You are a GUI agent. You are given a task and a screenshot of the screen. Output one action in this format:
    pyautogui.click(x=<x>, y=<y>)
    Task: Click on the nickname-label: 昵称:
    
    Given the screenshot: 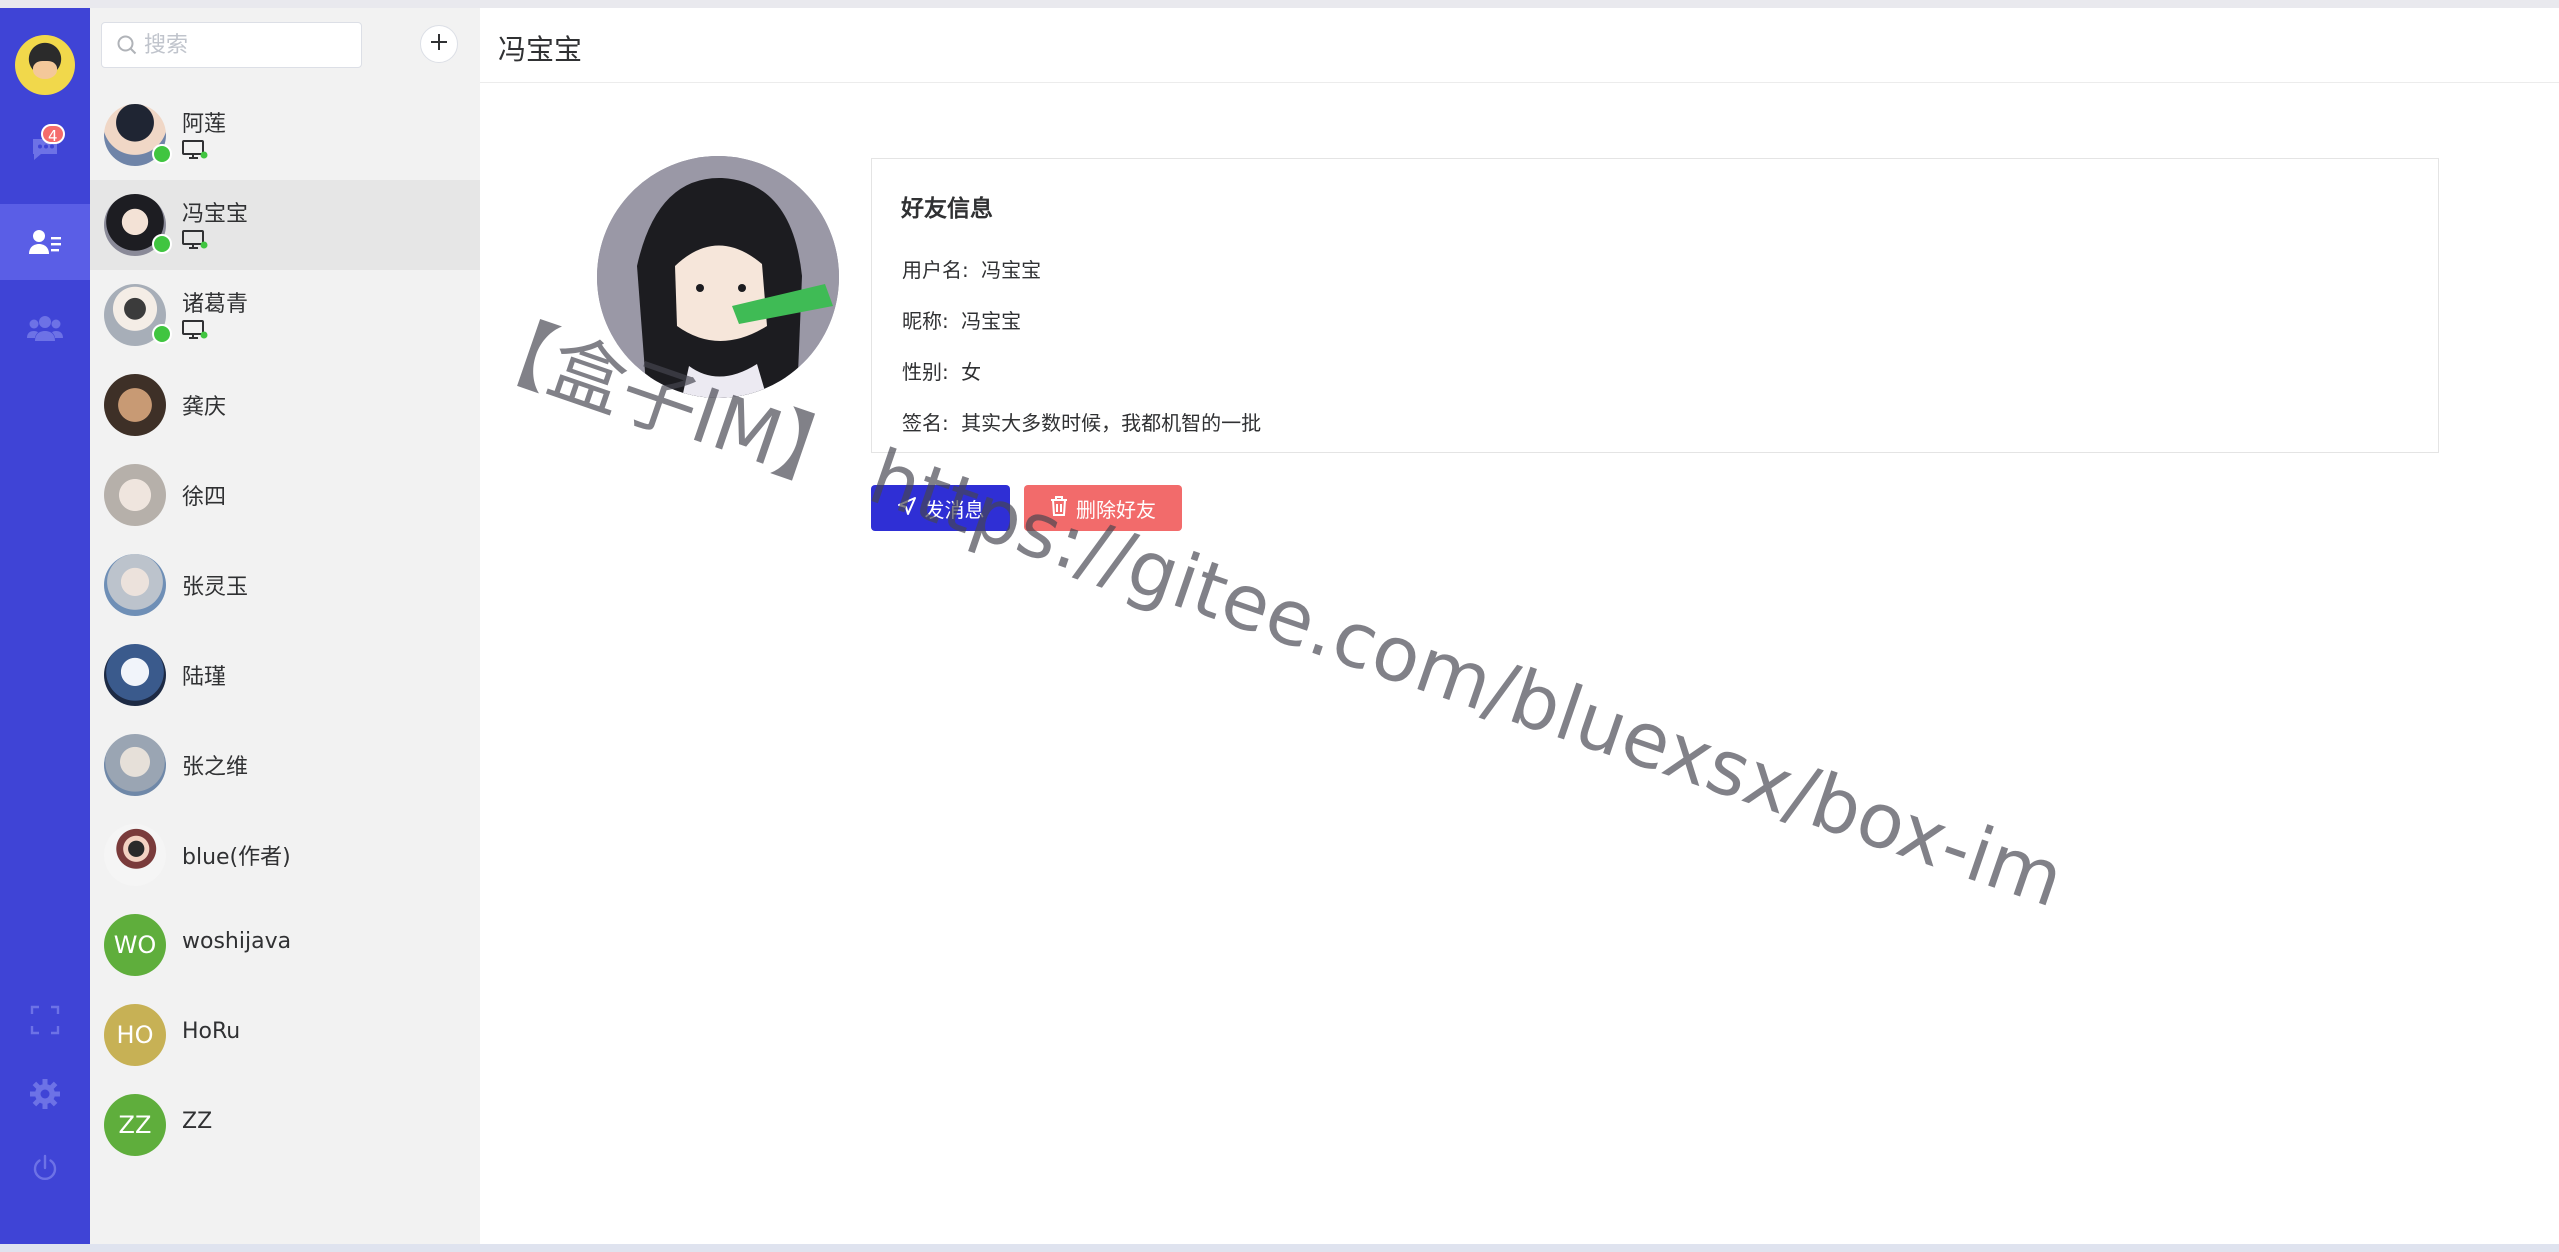 What is the action you would take?
    pyautogui.click(x=925, y=321)
    